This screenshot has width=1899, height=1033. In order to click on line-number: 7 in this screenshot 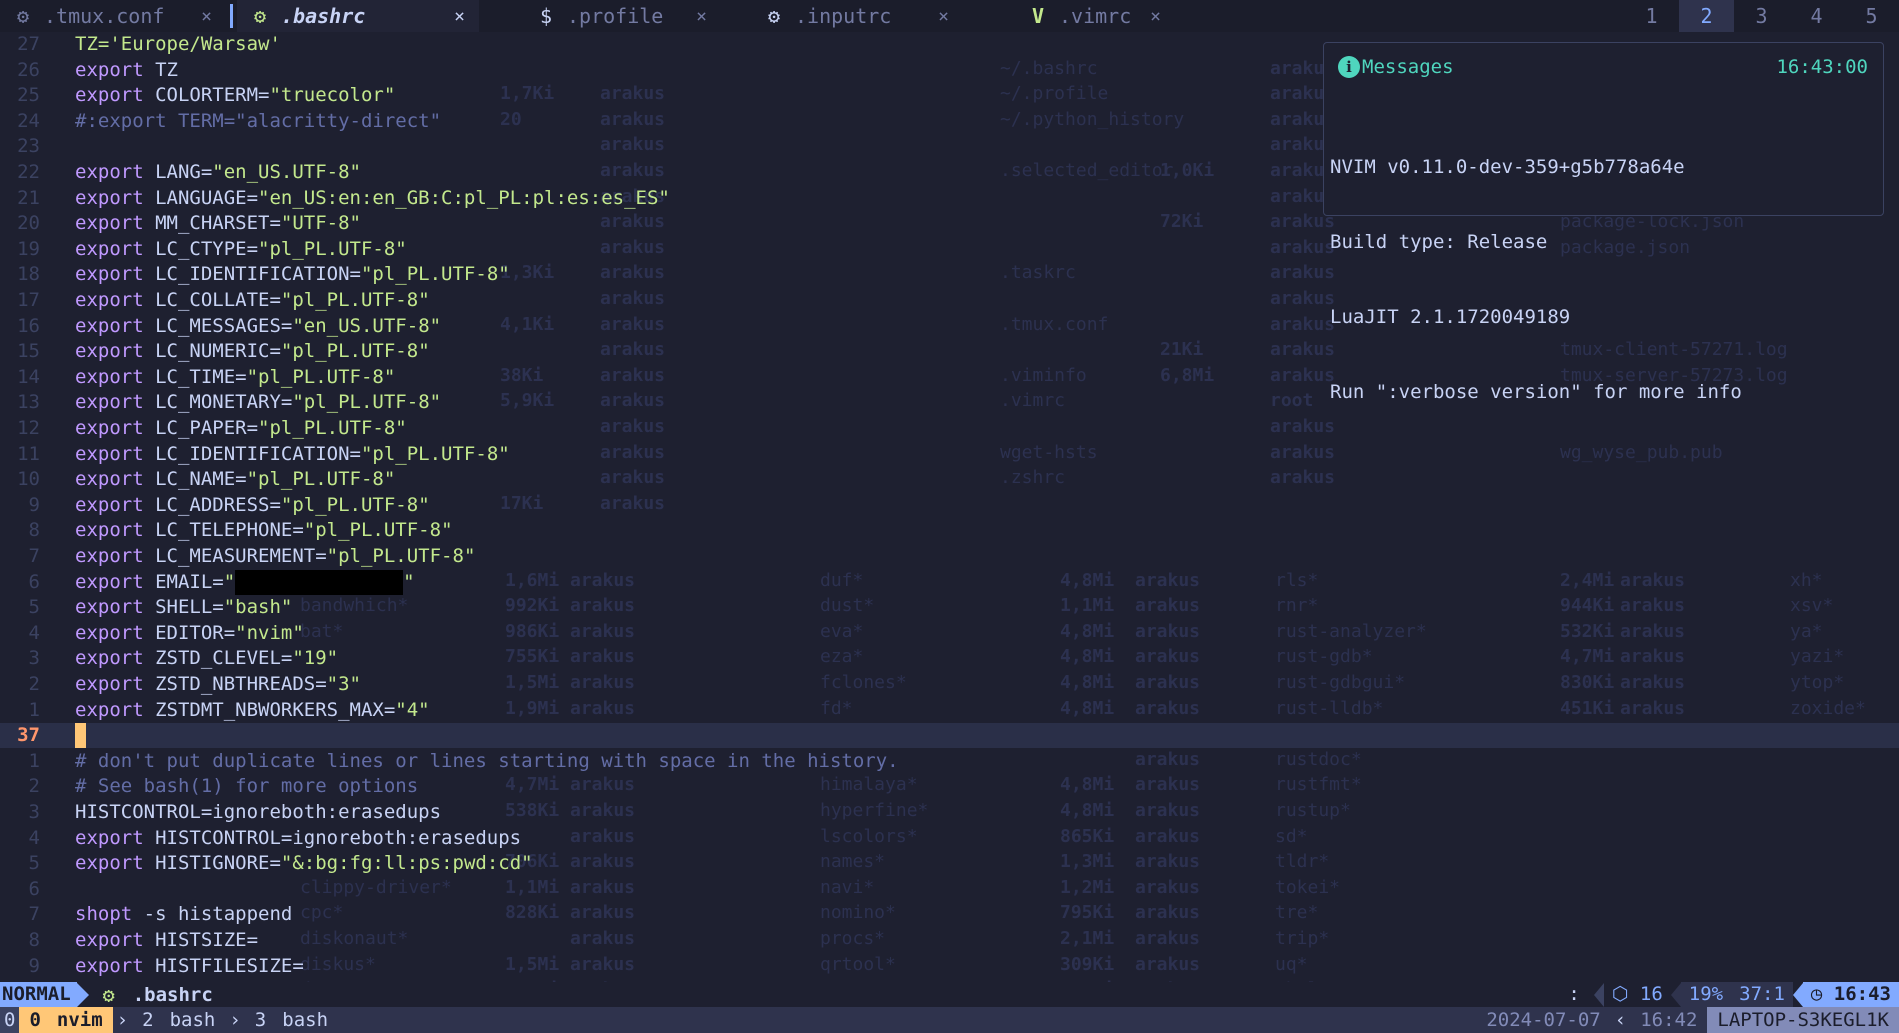, I will do `click(34, 914)`.